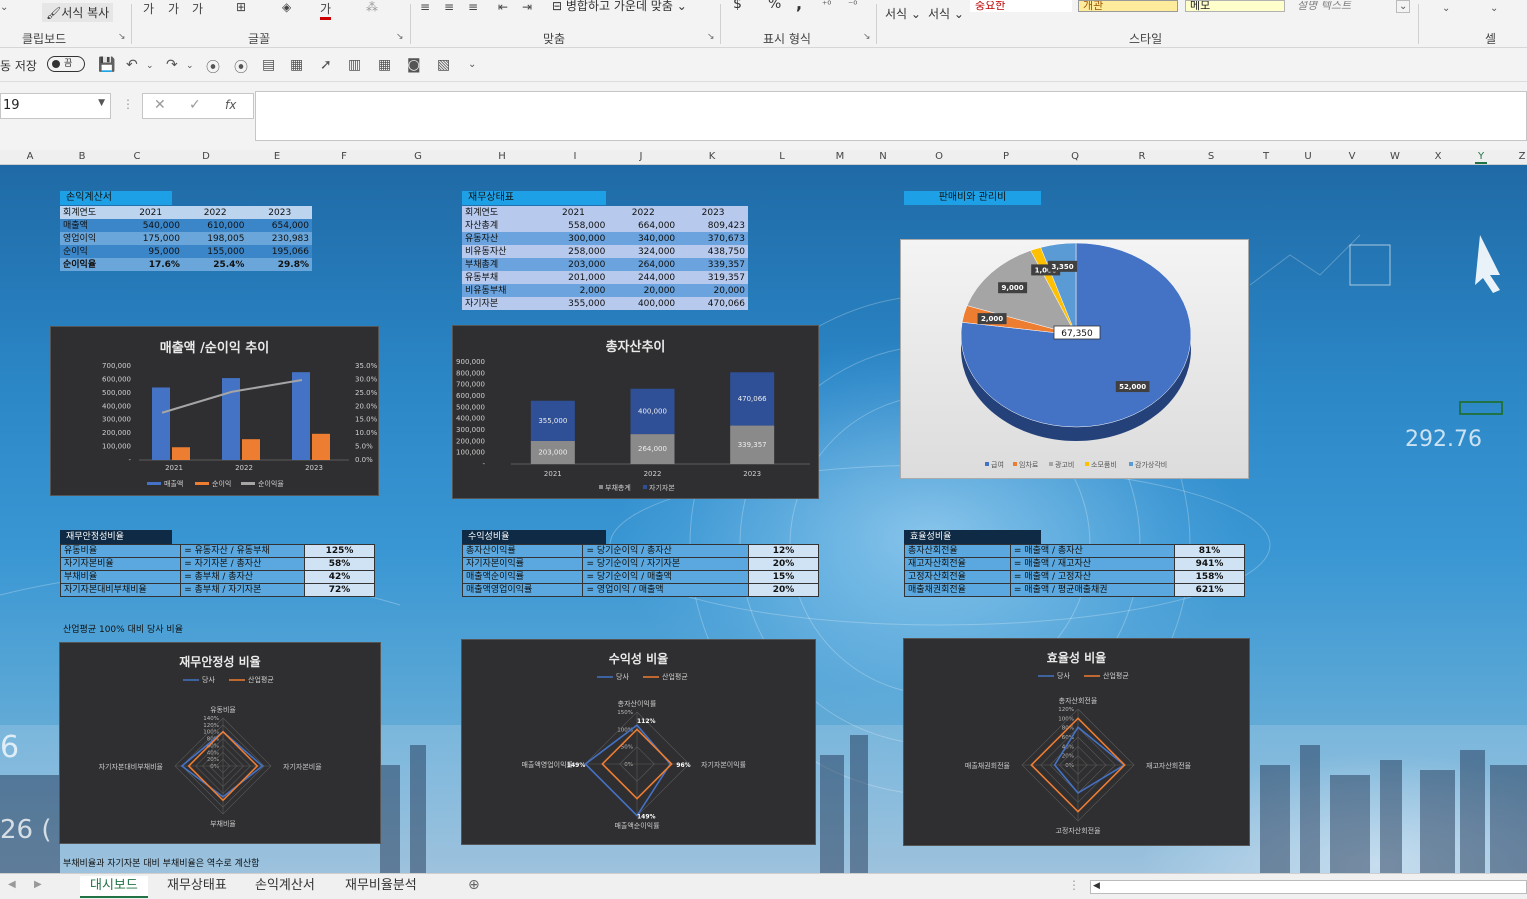 The width and height of the screenshot is (1527, 899). Describe the element at coordinates (137, 156) in the screenshot. I see `column-header-c: C` at that location.